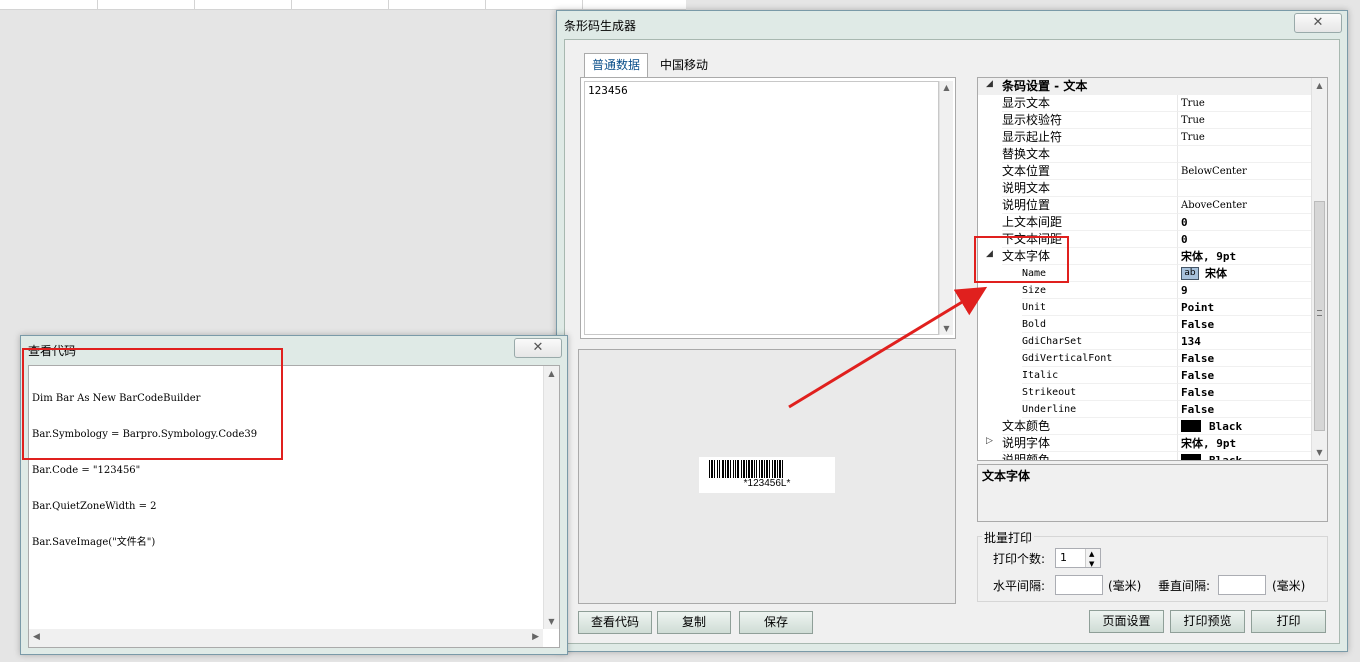 This screenshot has width=1360, height=662. I want to click on barcode-human-readable-text: *123456L*, so click(767, 483).